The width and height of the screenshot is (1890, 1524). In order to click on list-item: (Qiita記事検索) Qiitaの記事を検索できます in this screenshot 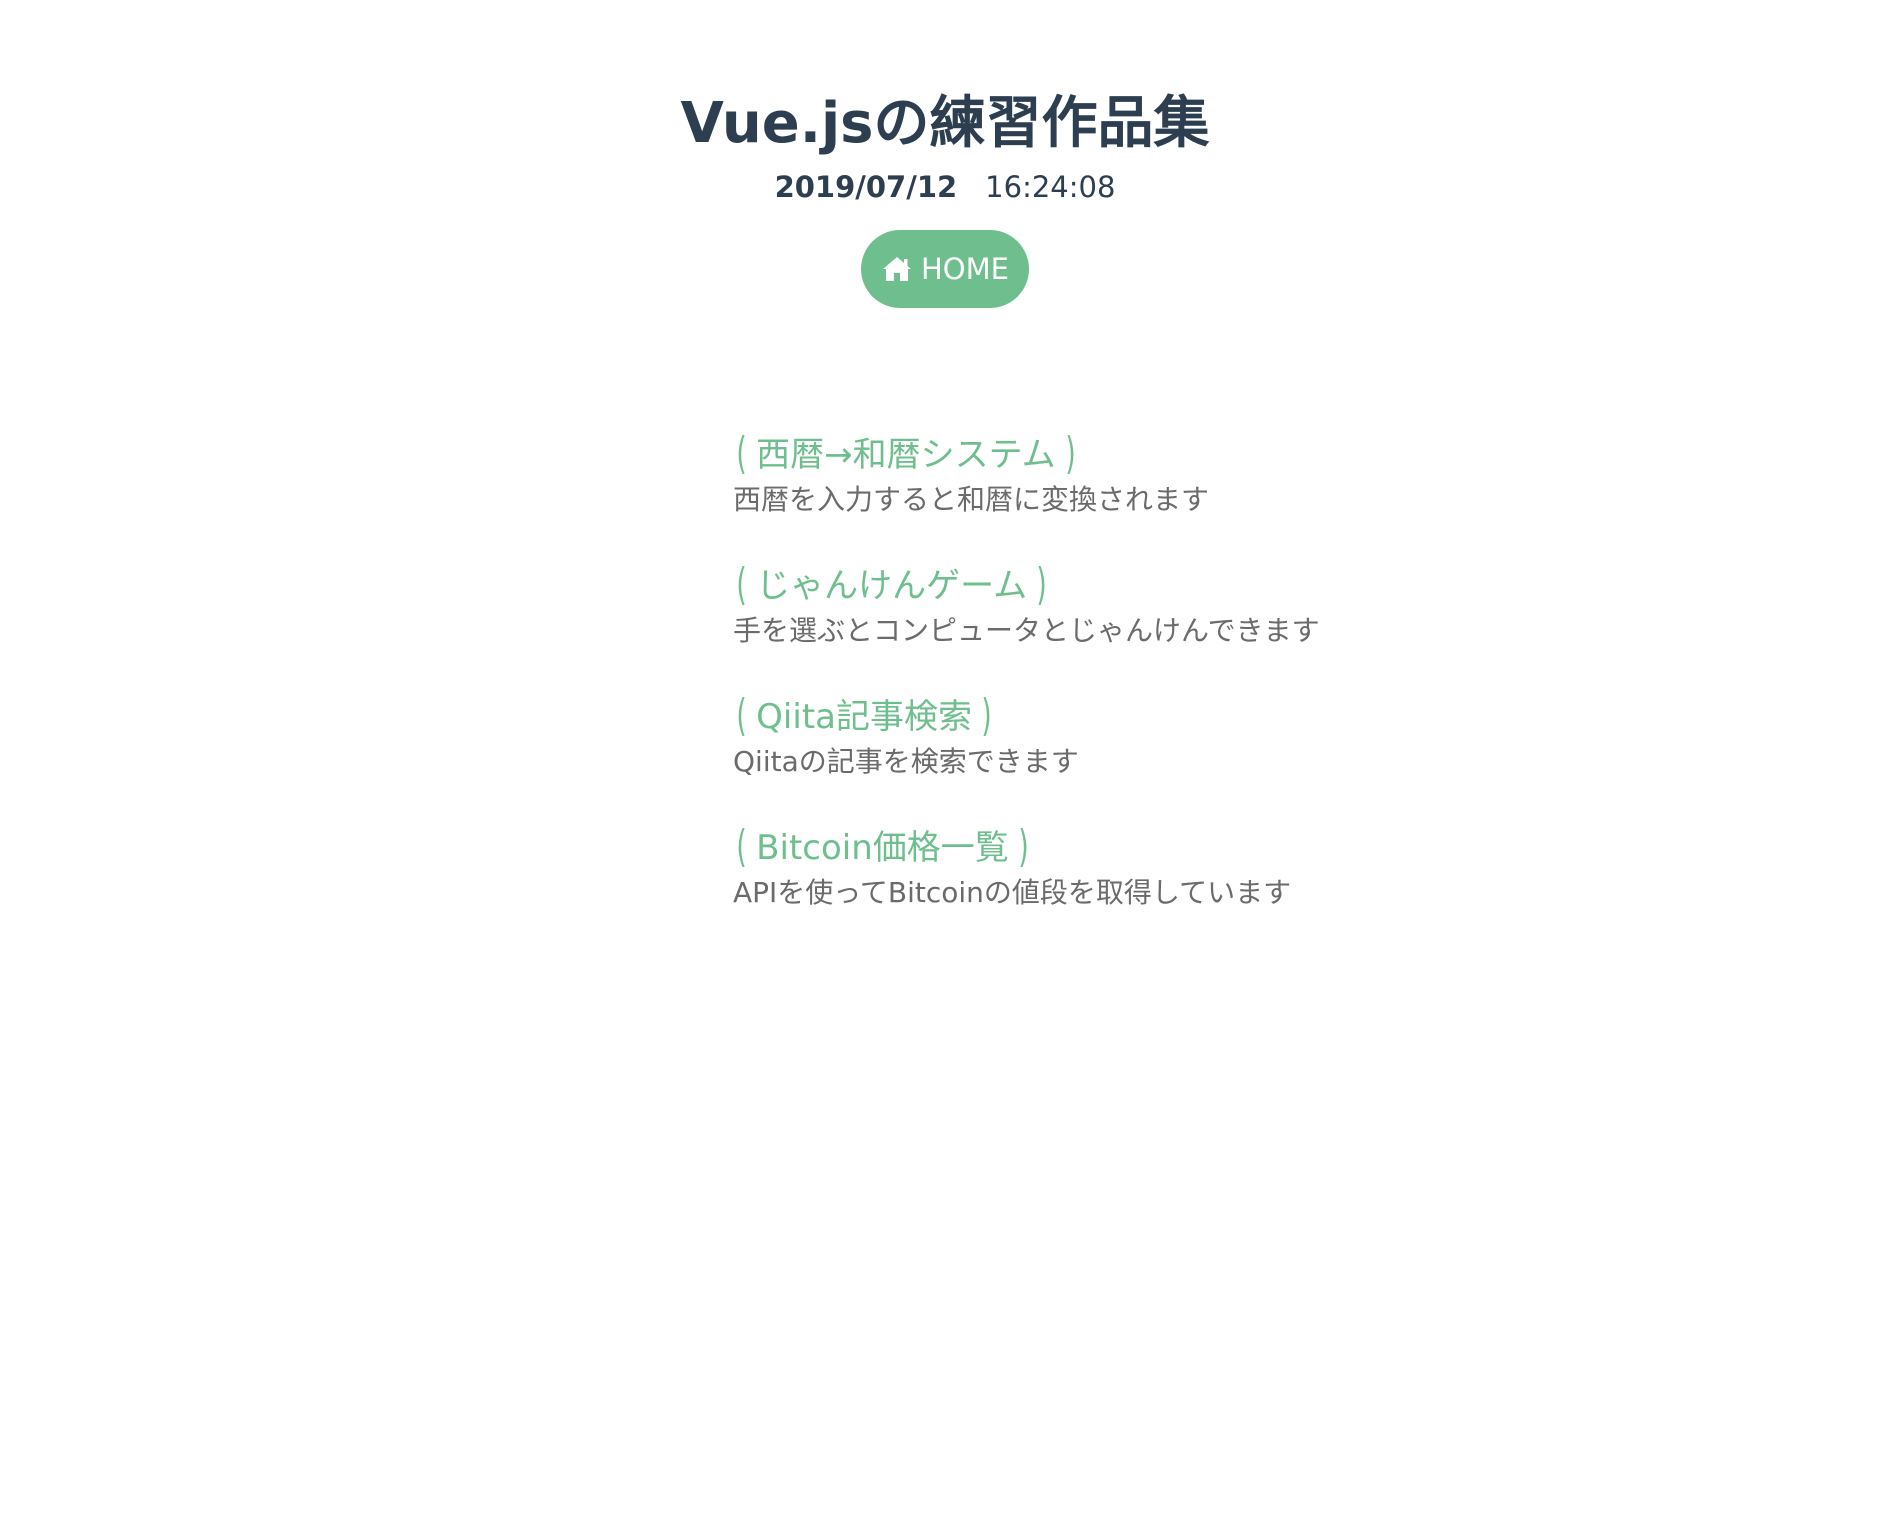, I will do `click(1183, 735)`.